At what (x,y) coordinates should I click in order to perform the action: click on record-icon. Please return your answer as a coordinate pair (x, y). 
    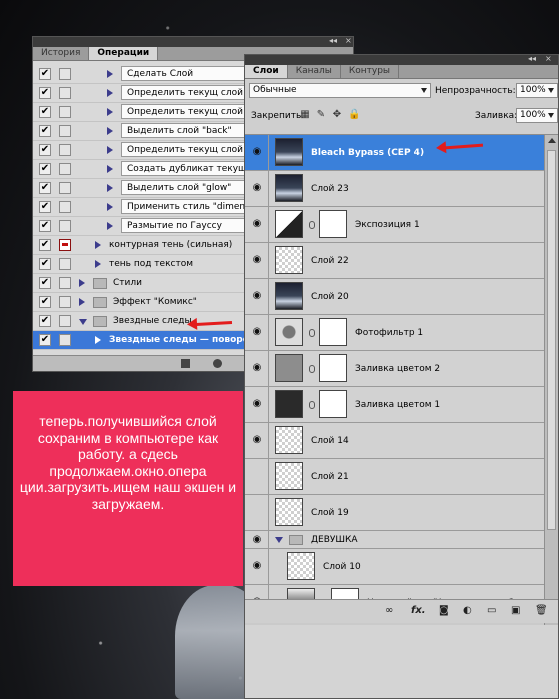
    Looking at the image, I should click on (217, 363).